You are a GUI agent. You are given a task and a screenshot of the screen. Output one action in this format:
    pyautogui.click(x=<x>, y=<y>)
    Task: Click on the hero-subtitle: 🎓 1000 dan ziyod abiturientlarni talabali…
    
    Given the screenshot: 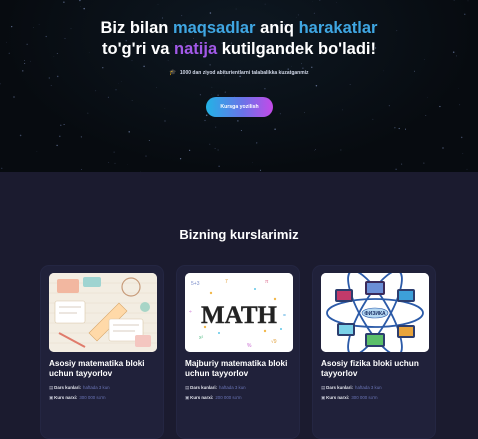 What is the action you would take?
    pyautogui.click(x=239, y=73)
    